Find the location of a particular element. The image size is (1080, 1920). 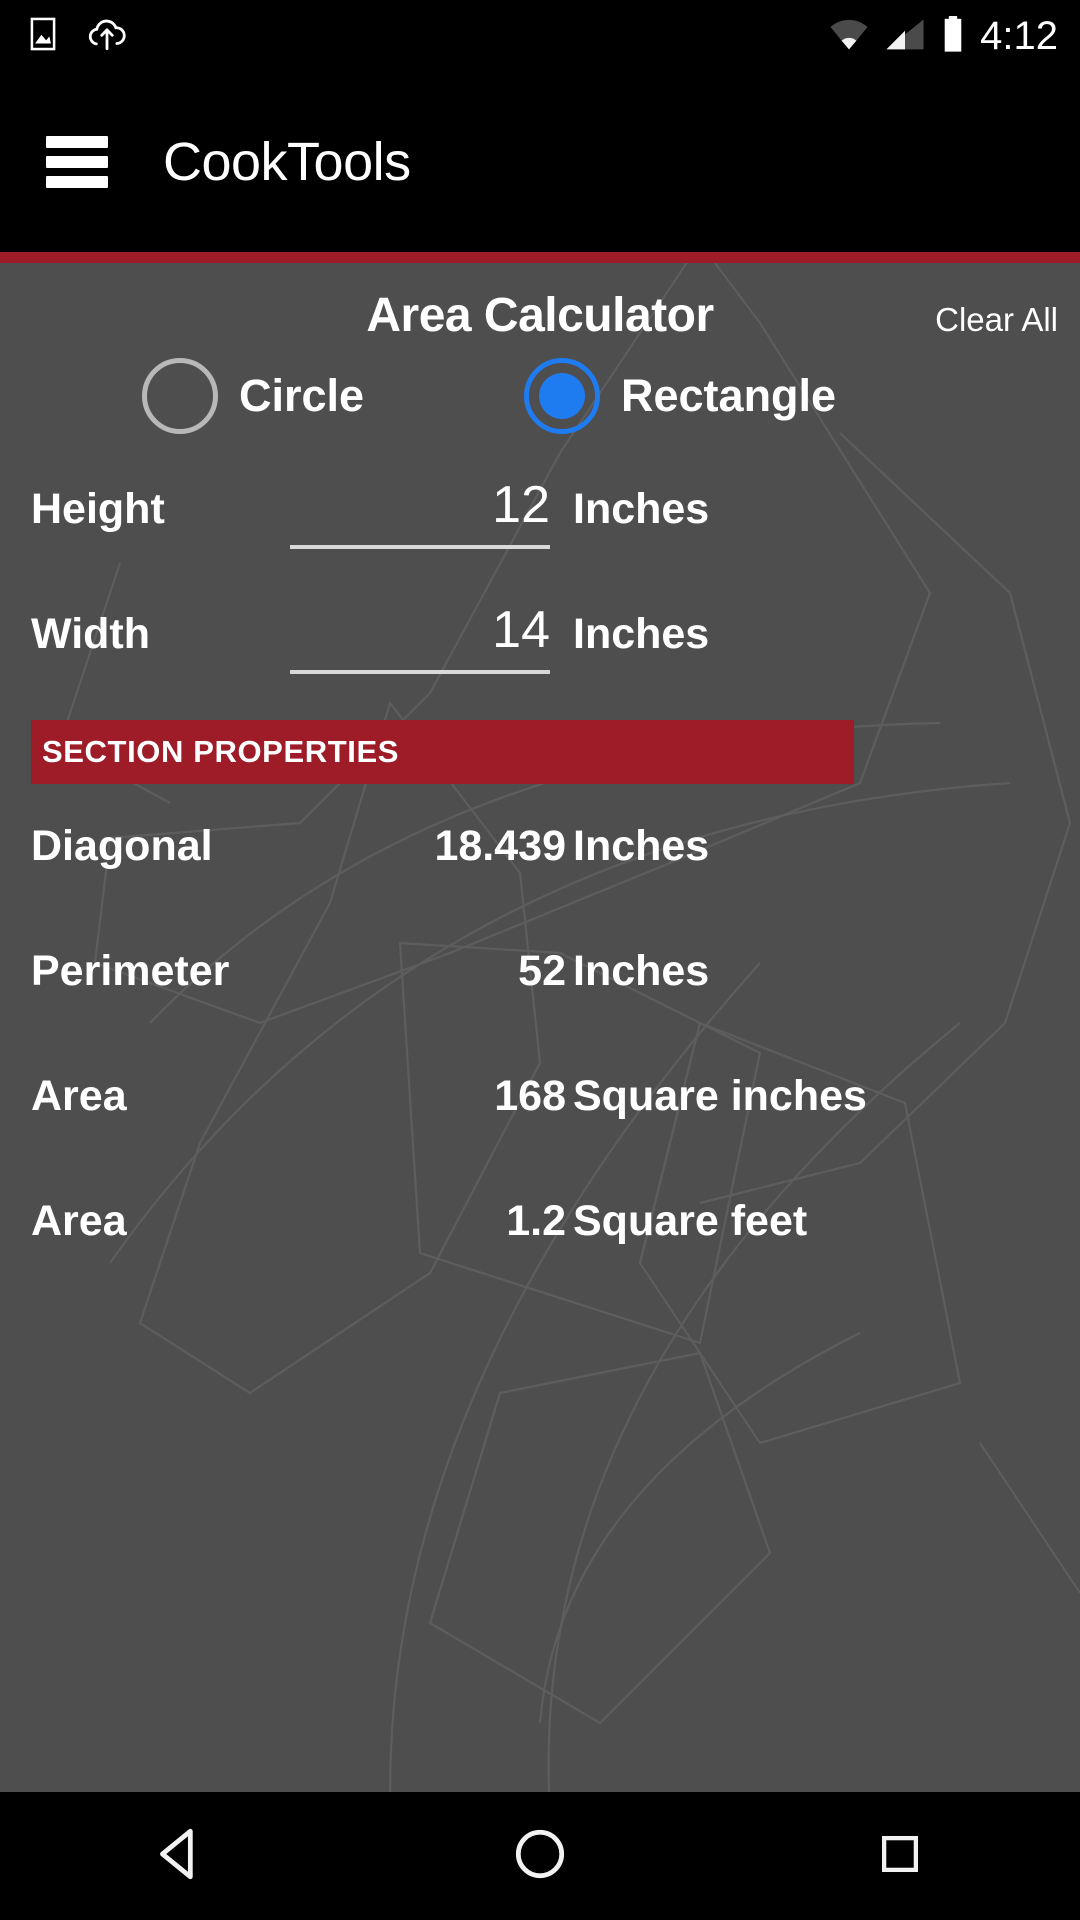

result-value-area-inches: 168 is located at coordinates (530, 1096).